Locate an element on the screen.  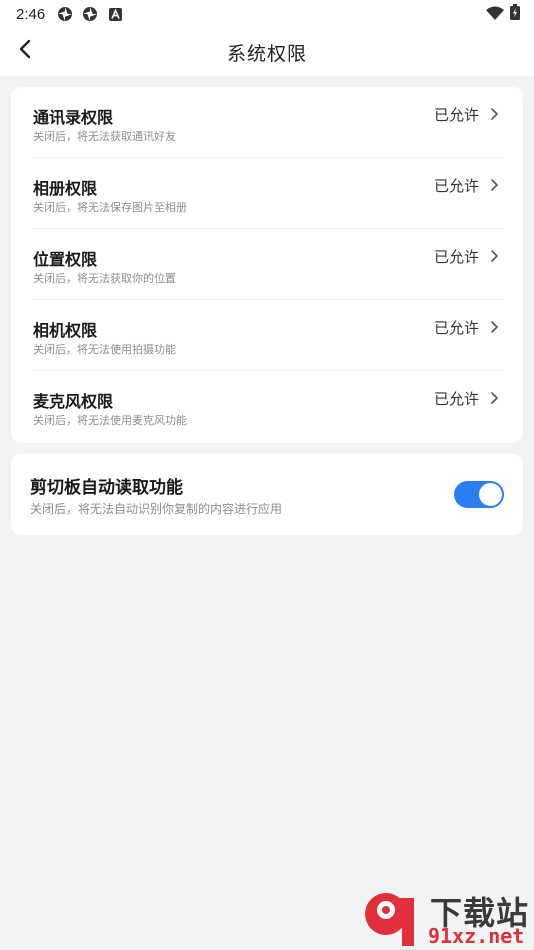
permission-name: 麦克风权限 is located at coordinates (73, 401).